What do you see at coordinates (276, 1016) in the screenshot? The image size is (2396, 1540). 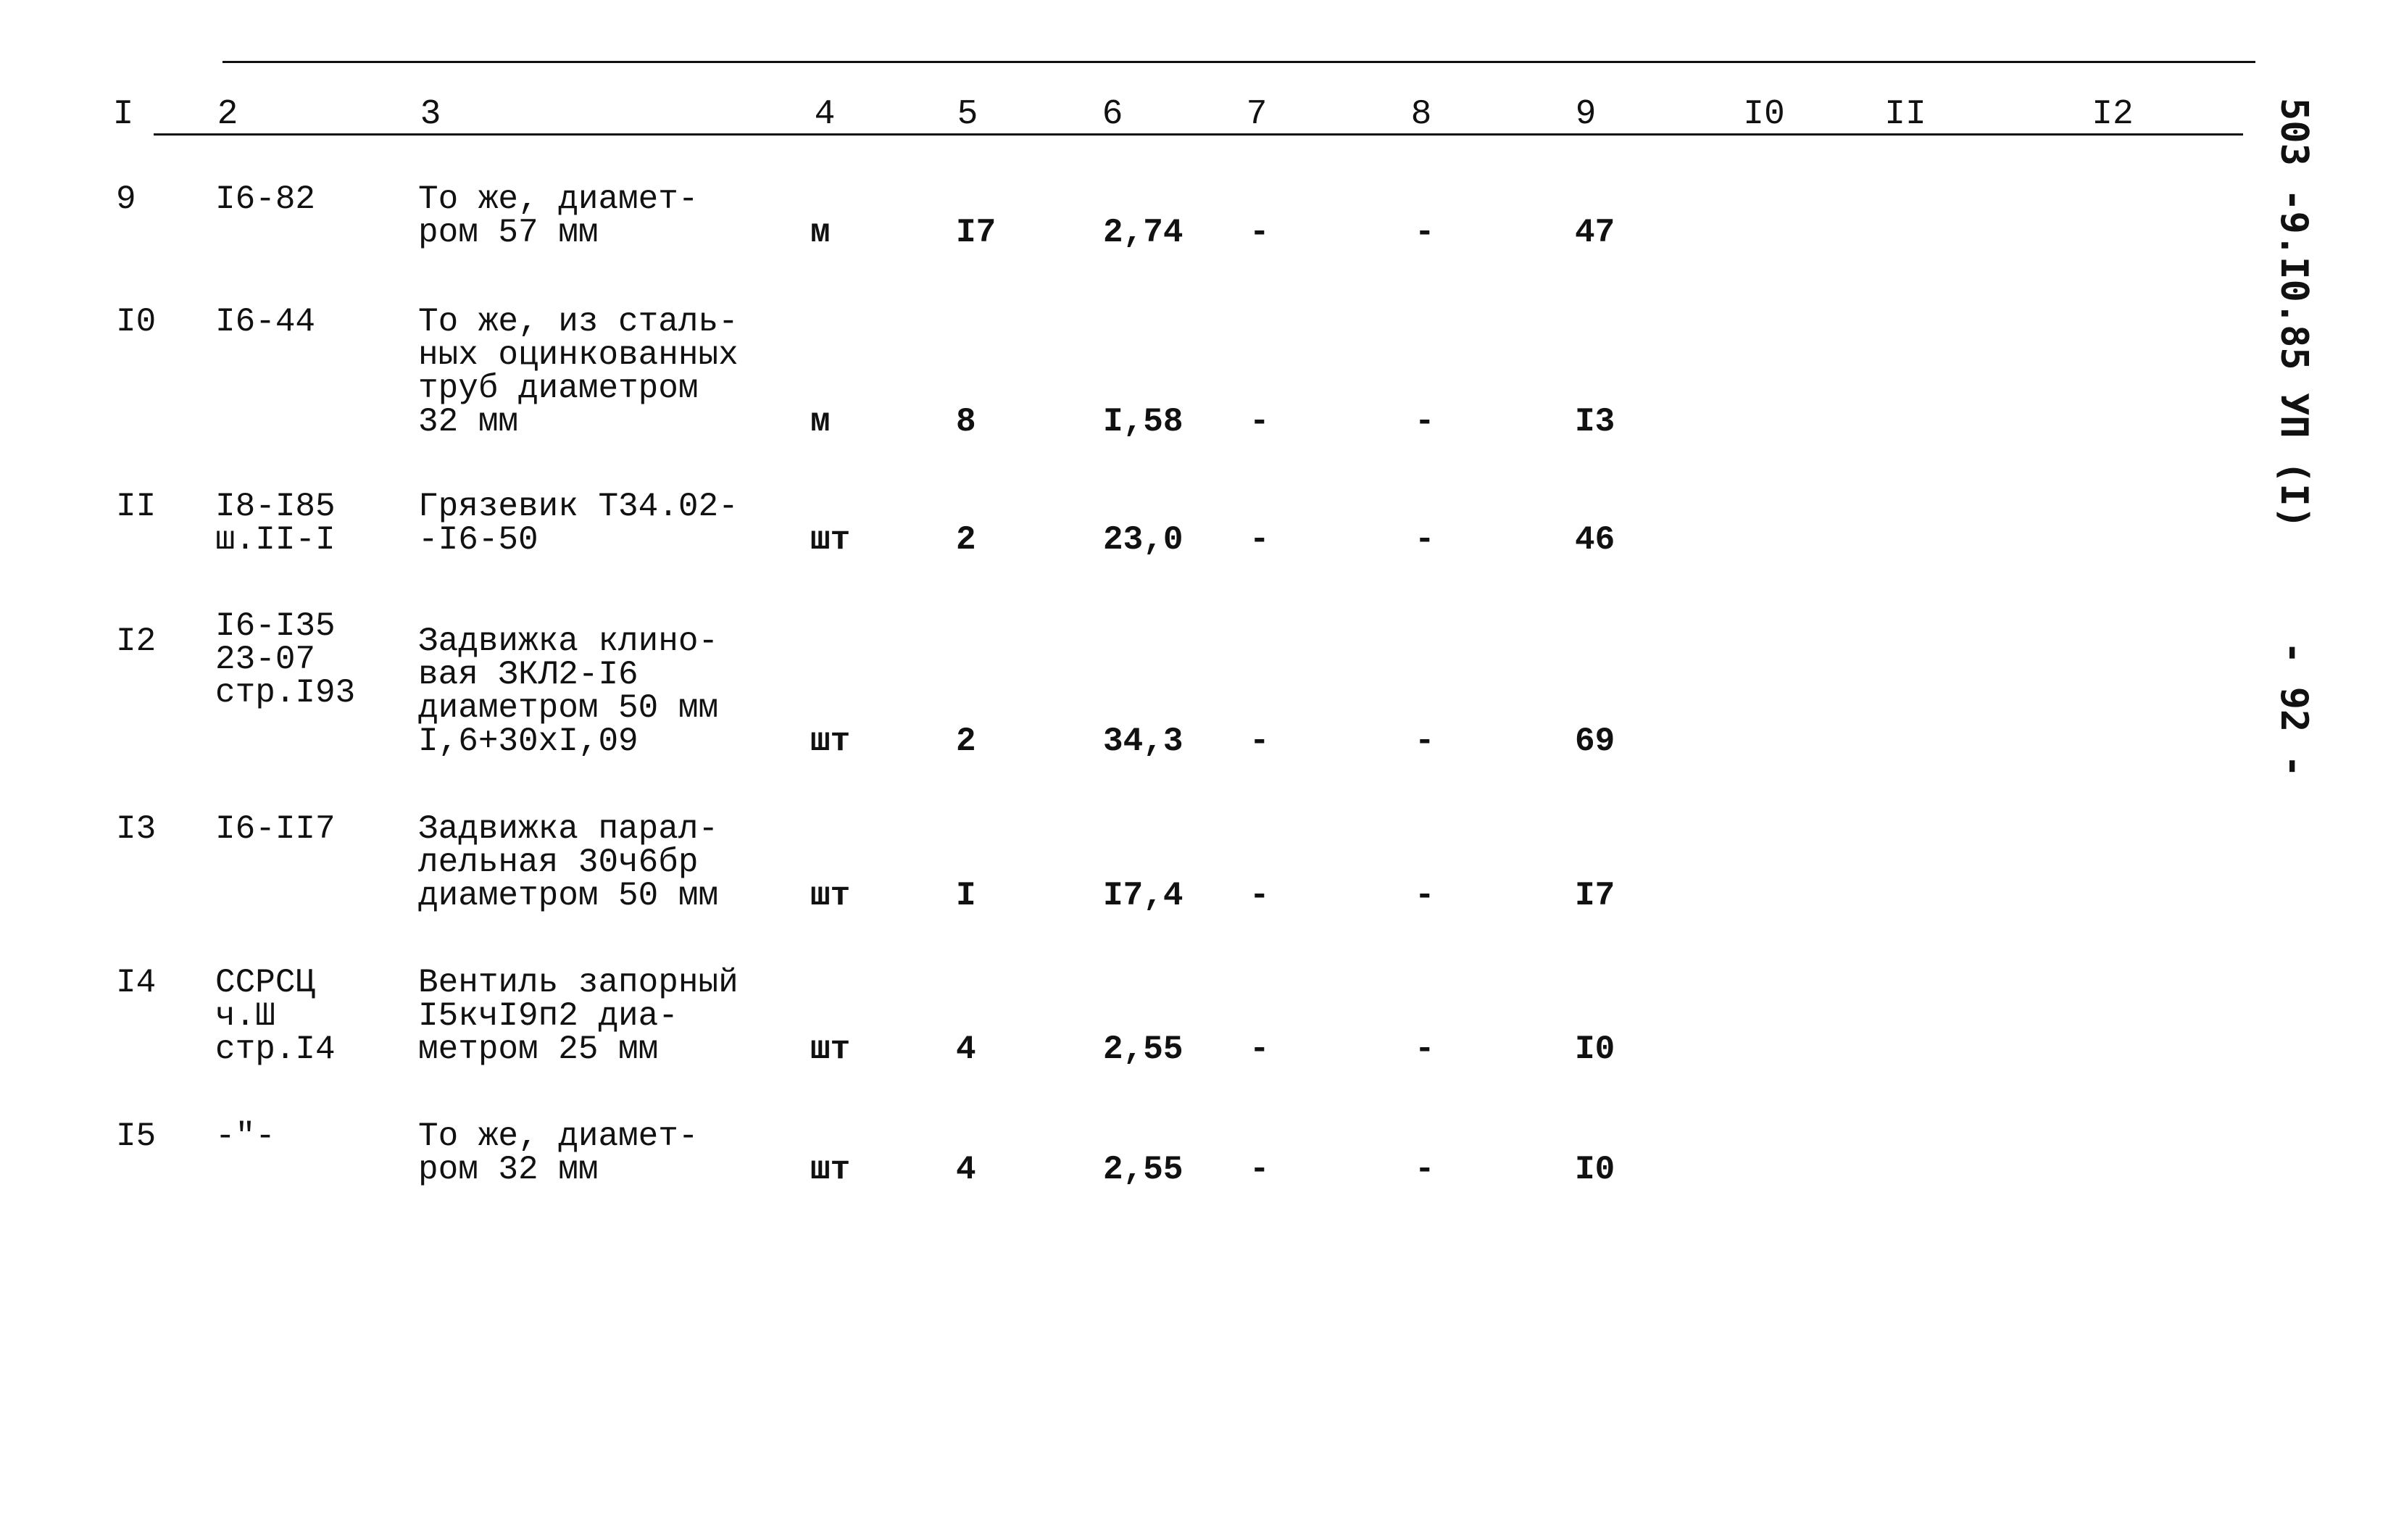 I see `norm-code: ССРСЦ ч.Ш стр.I4` at bounding box center [276, 1016].